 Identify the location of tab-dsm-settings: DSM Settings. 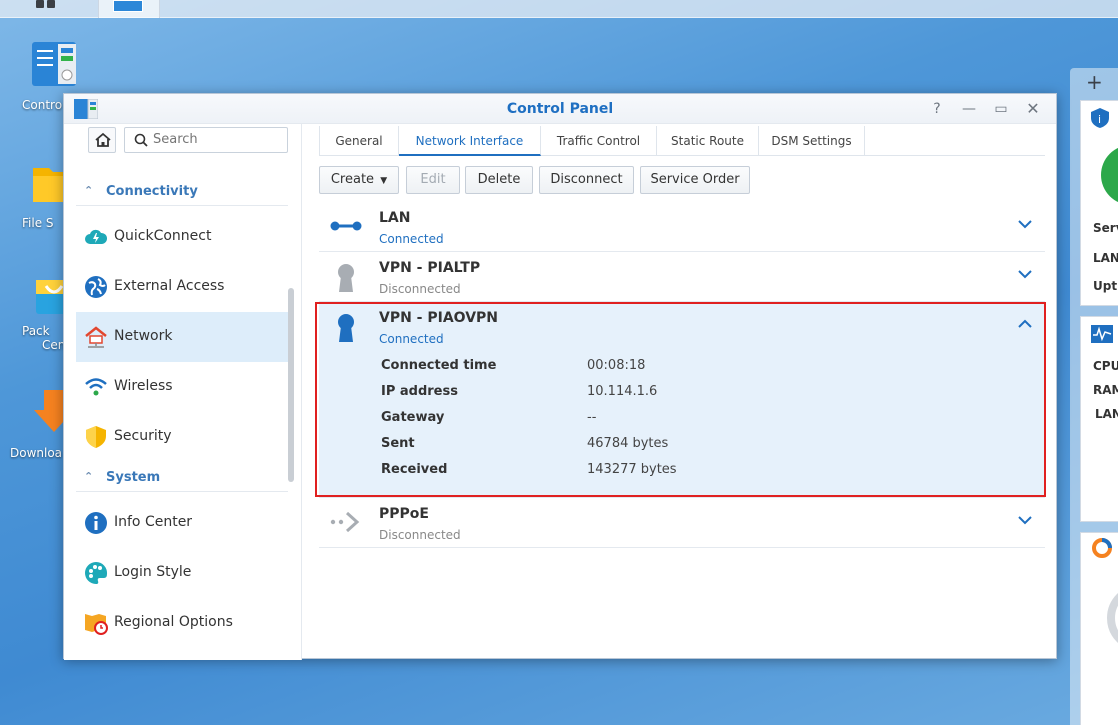
(812, 141).